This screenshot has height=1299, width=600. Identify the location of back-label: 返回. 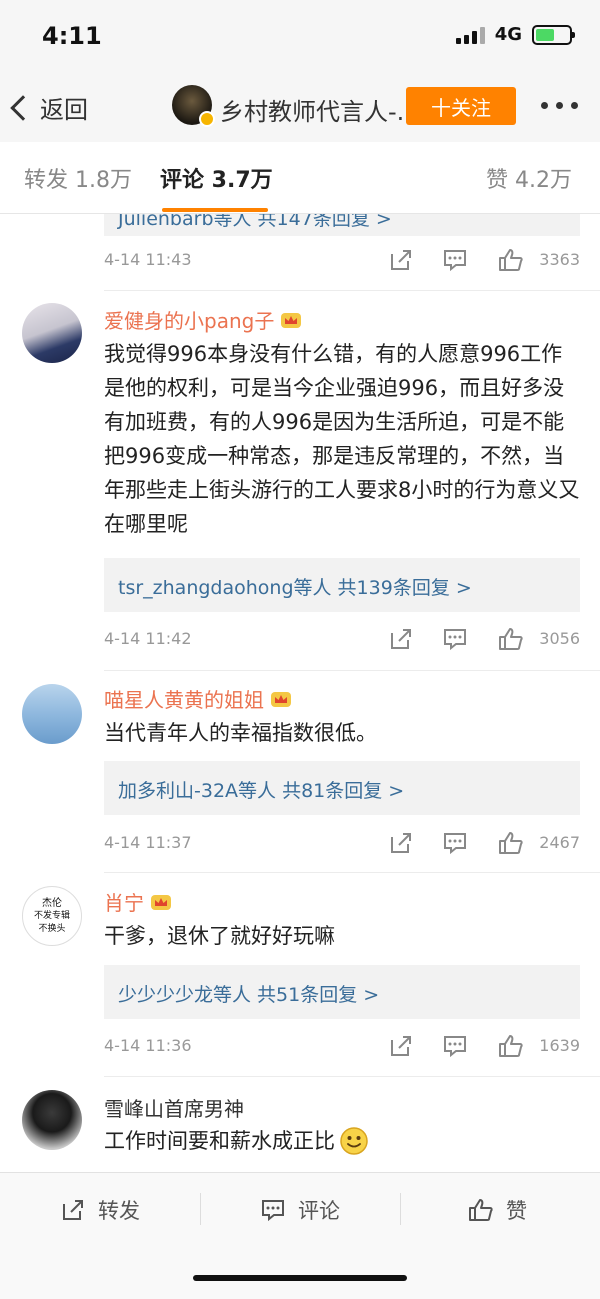
(64, 110).